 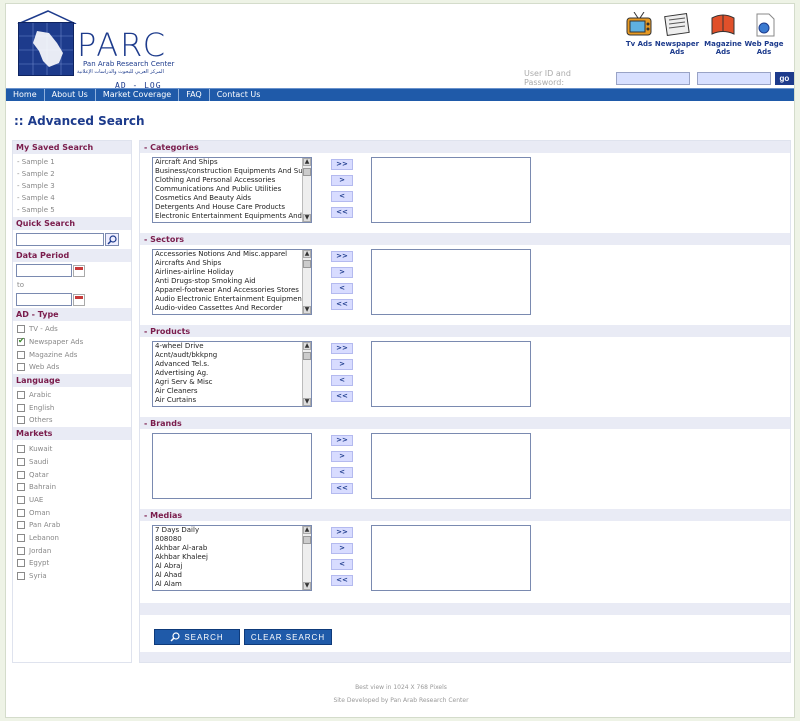 I want to click on language-option: English, so click(x=72, y=407).